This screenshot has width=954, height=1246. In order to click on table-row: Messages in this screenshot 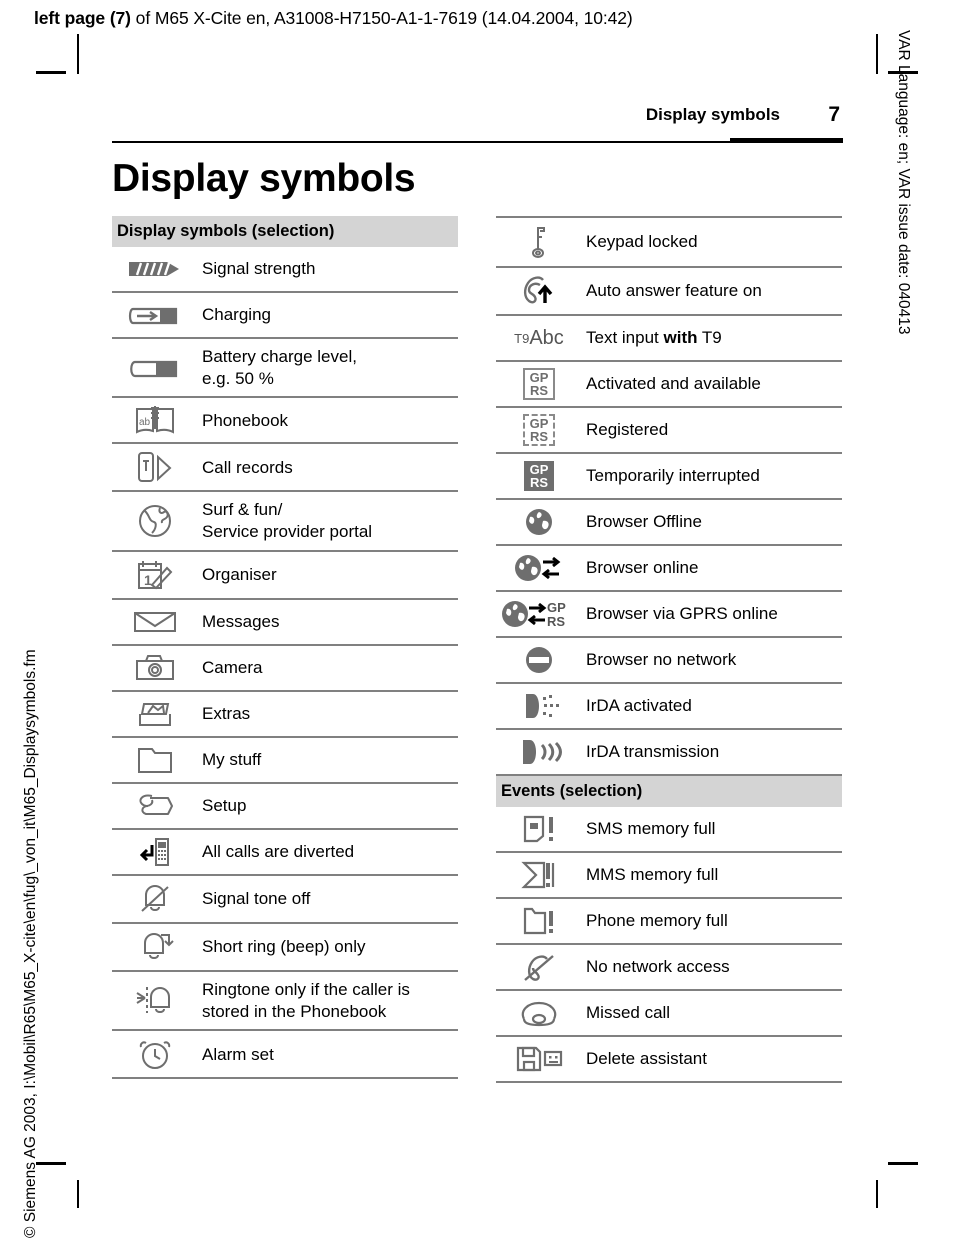, I will do `click(285, 623)`.